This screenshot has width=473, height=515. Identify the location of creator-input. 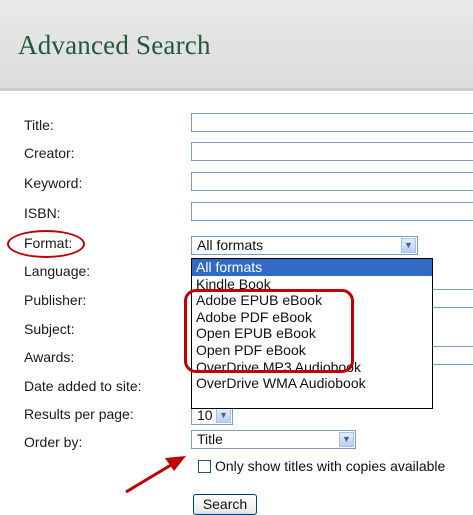
(332, 151).